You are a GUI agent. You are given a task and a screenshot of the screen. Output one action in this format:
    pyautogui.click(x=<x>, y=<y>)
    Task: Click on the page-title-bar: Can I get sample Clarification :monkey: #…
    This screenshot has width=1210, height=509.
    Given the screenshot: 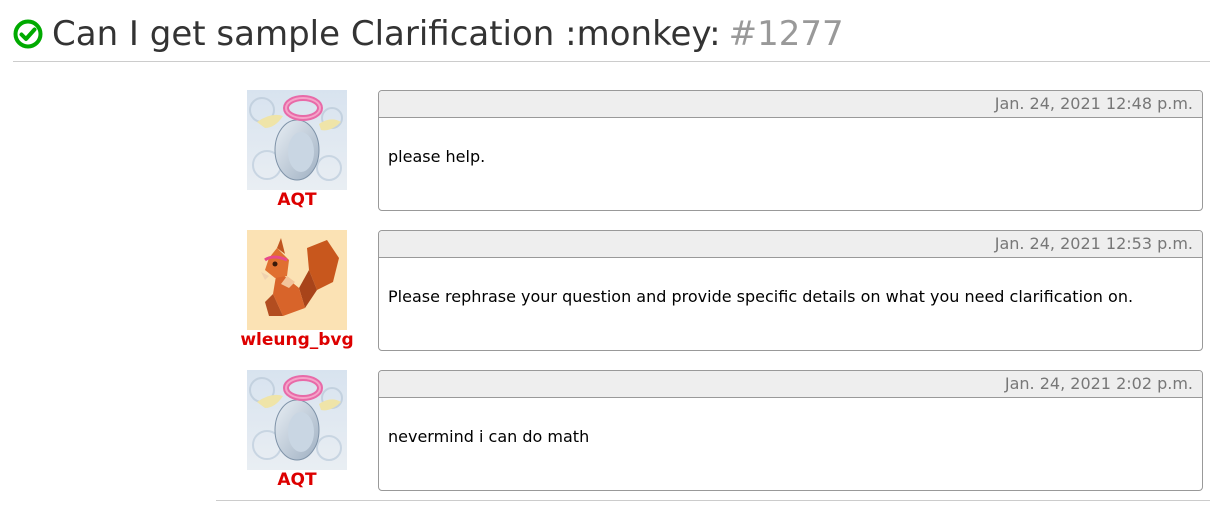 What is the action you would take?
    pyautogui.click(x=611, y=36)
    